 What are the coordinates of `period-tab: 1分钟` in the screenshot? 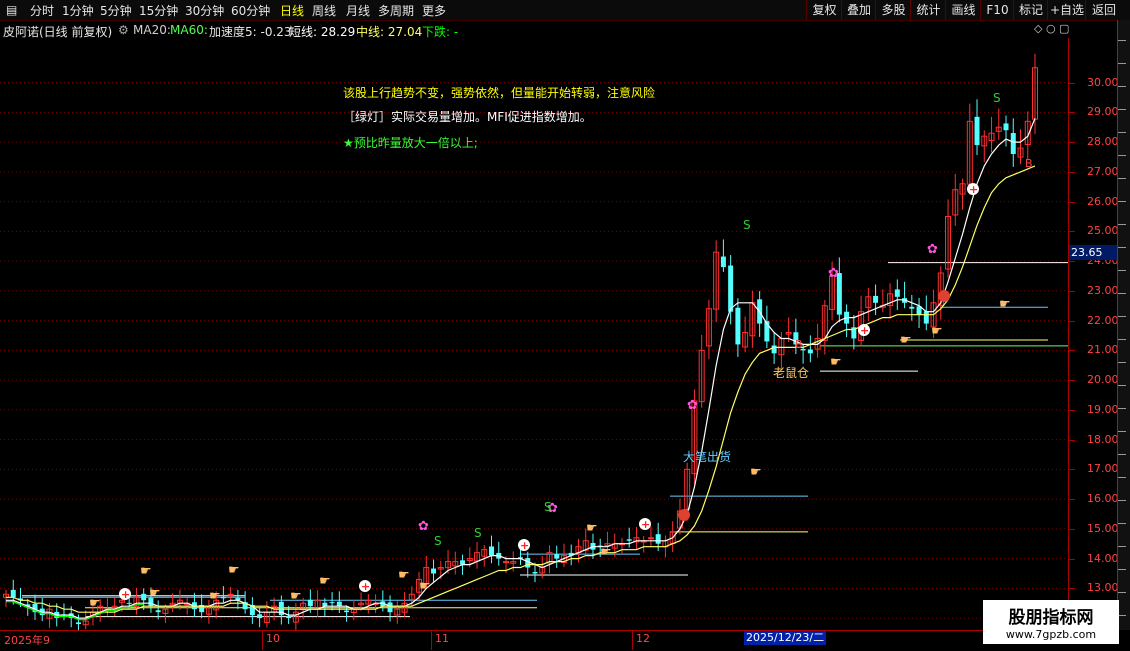 It's located at (78, 10).